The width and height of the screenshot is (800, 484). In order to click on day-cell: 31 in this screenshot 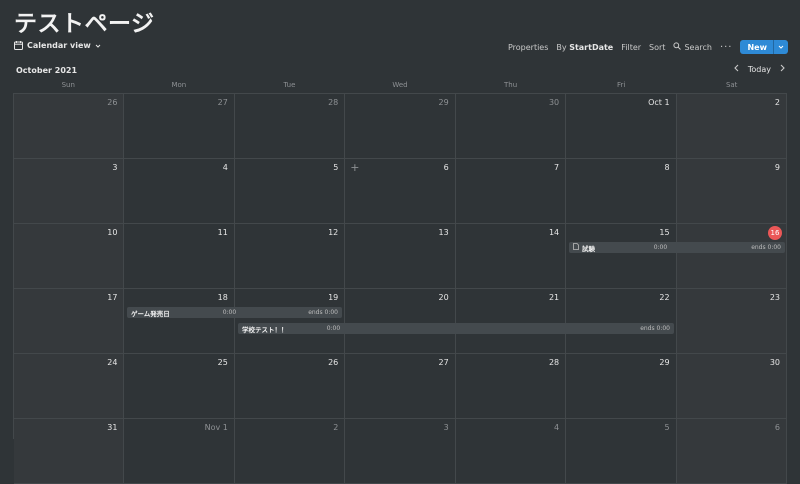, I will do `click(69, 451)`.